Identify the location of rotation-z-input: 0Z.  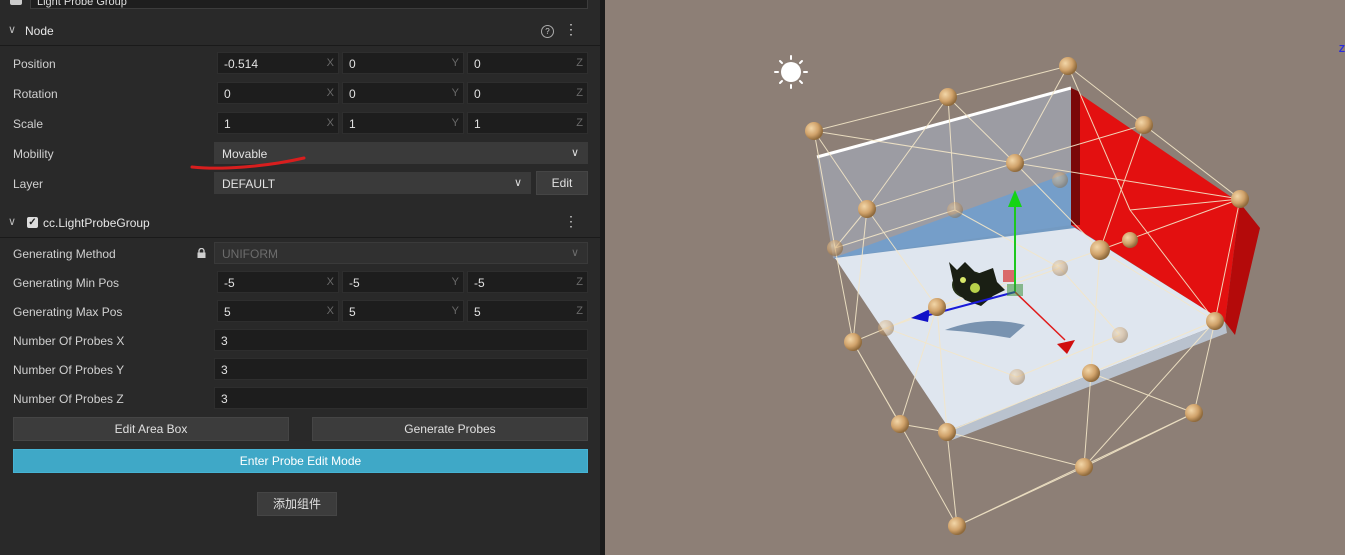
(527, 93).